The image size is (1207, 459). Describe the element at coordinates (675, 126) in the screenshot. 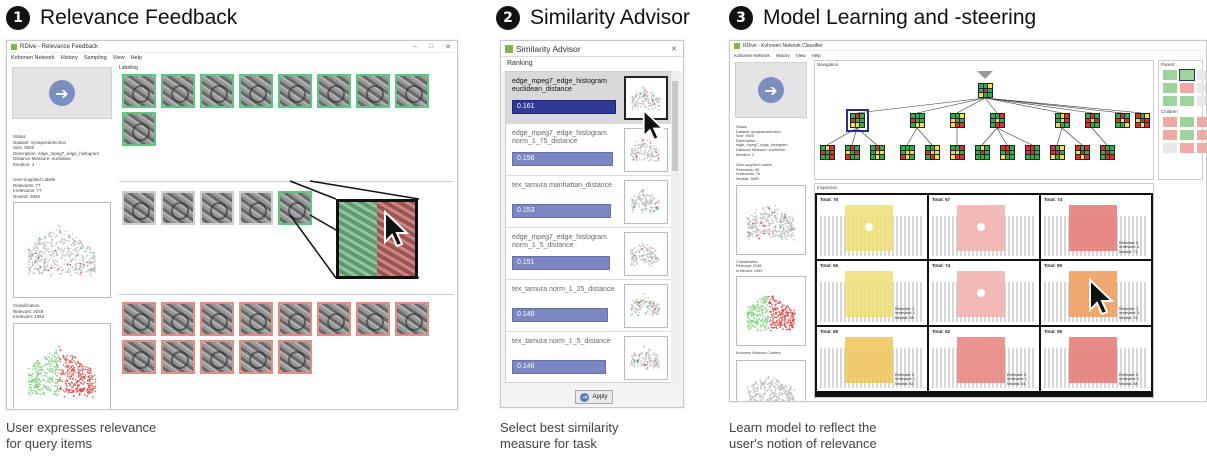

I see `scrollbar-thumb` at that location.